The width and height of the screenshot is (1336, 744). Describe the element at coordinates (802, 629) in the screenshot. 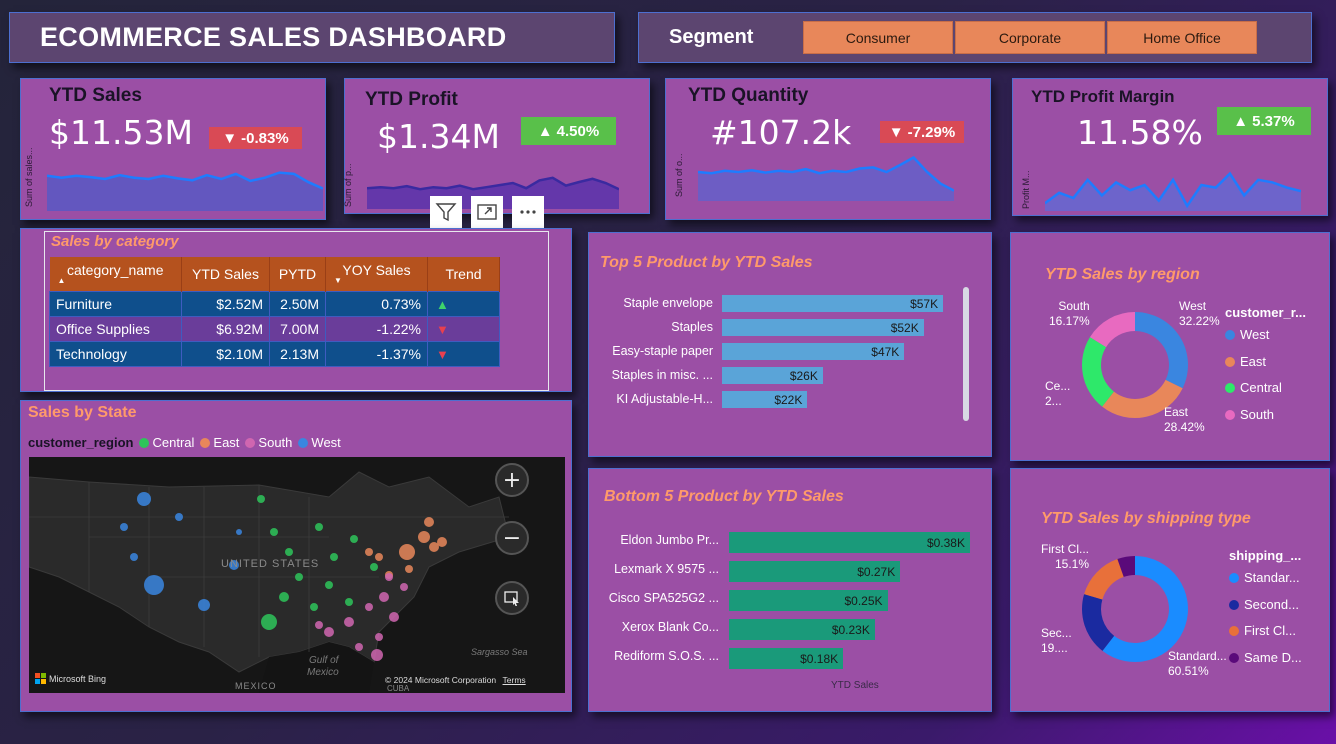

I see `bar: $0.23K` at that location.